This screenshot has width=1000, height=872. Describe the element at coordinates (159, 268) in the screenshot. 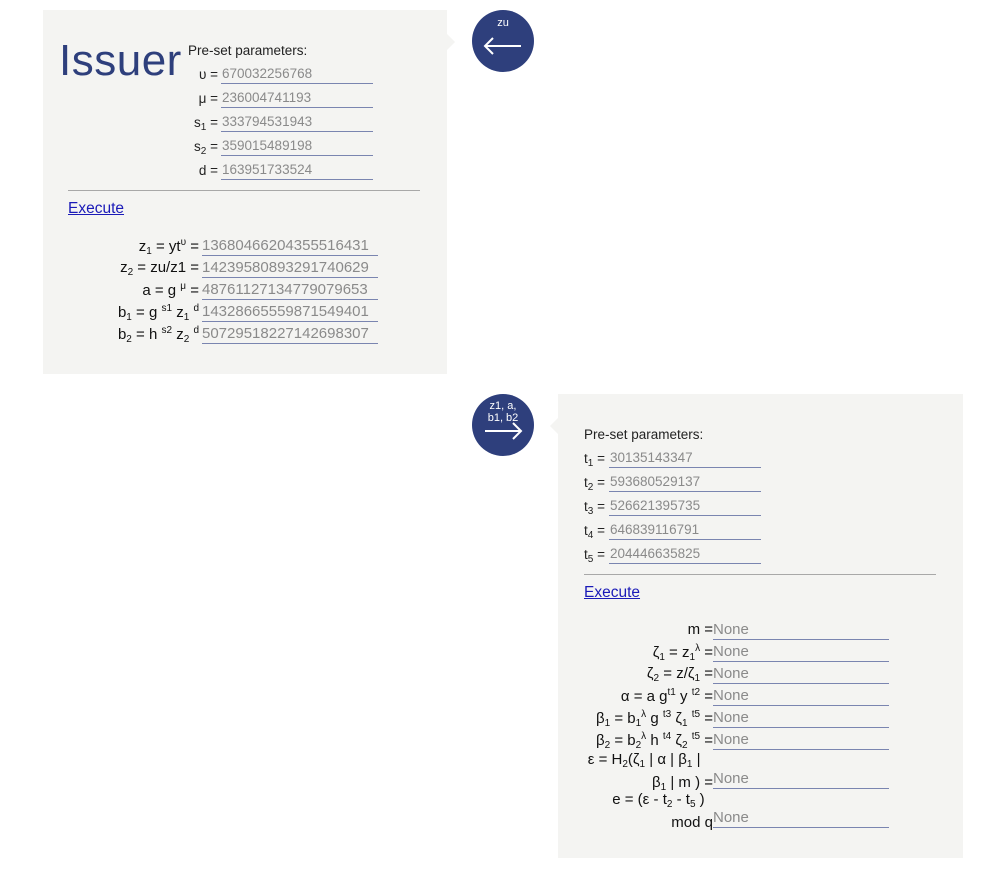

I see `output-label: z2 = zu/z1 =` at that location.